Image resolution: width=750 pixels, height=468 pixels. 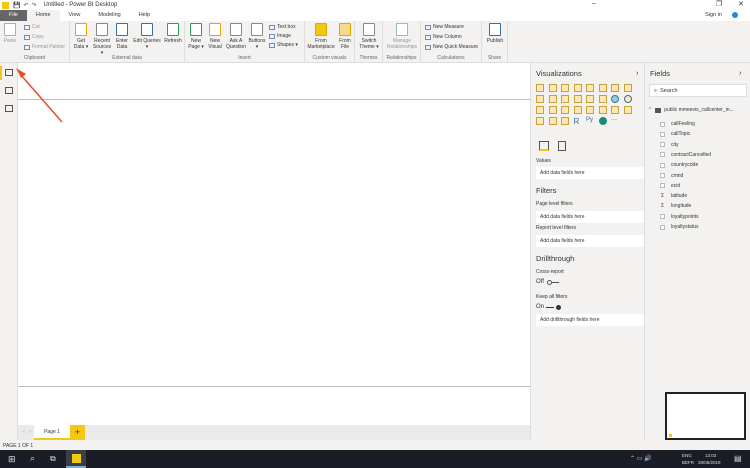 What do you see at coordinates (75, 15) in the screenshot?
I see `tab-view: View` at bounding box center [75, 15].